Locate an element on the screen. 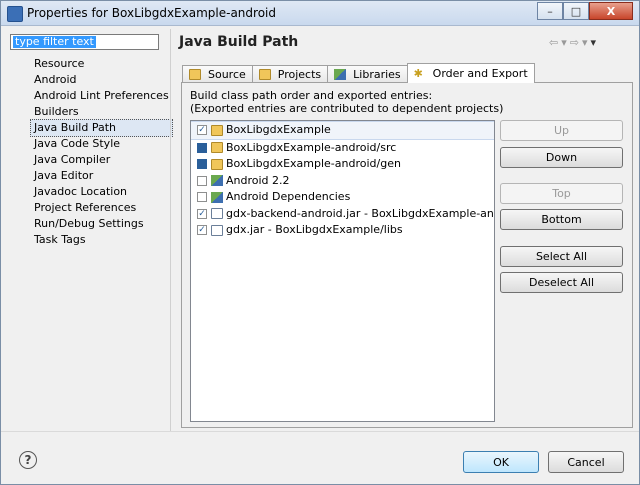  entry-label: Android 2.2 is located at coordinates (258, 180).